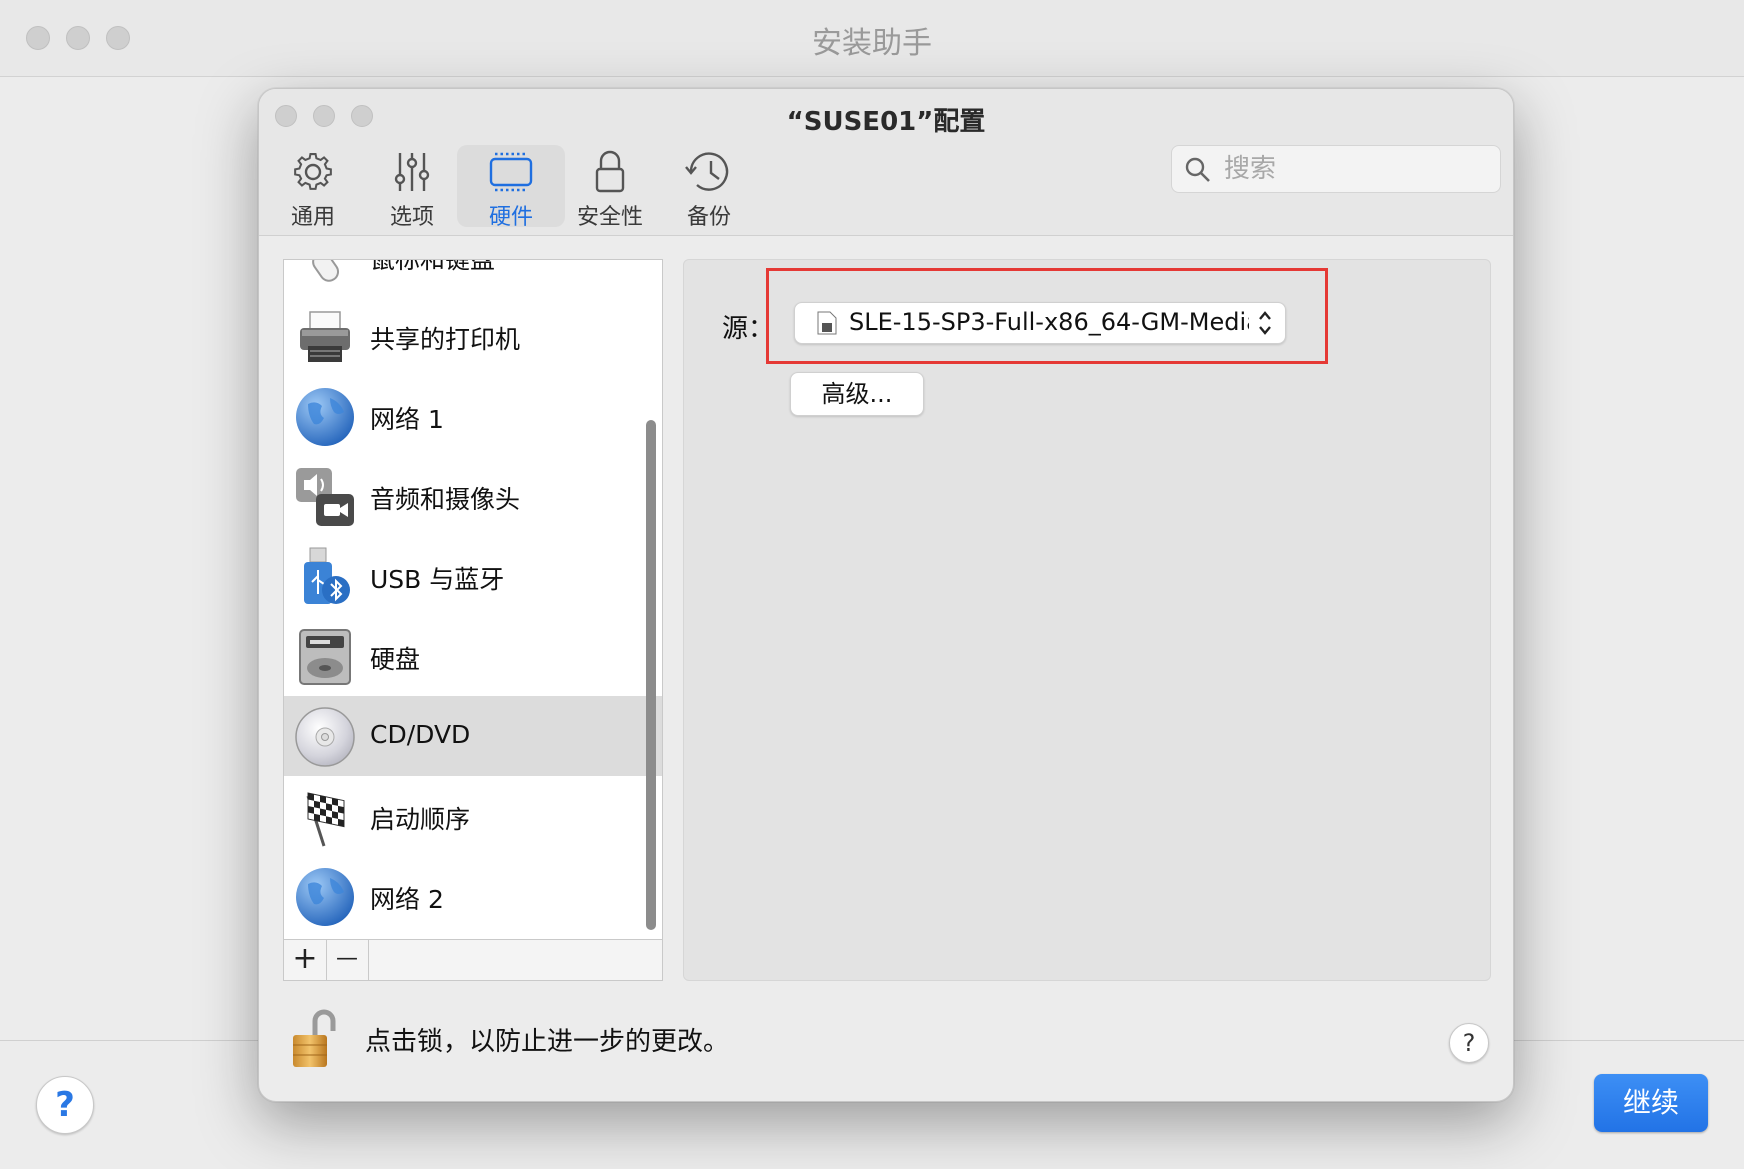  Describe the element at coordinates (395, 659) in the screenshot. I see `list-item-label: 硬盘` at that location.